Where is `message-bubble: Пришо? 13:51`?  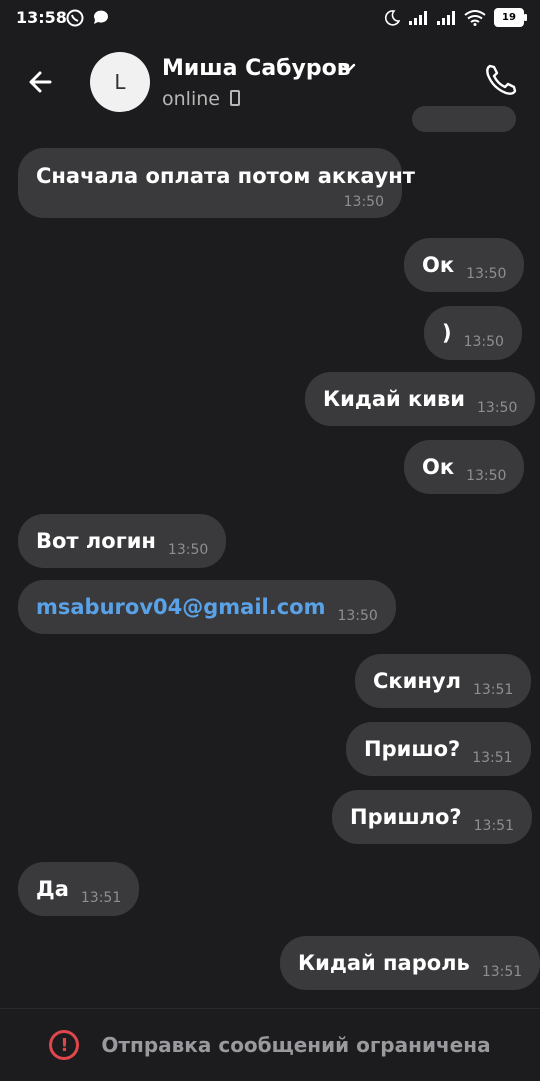 message-bubble: Пришо? 13:51 is located at coordinates (438, 749).